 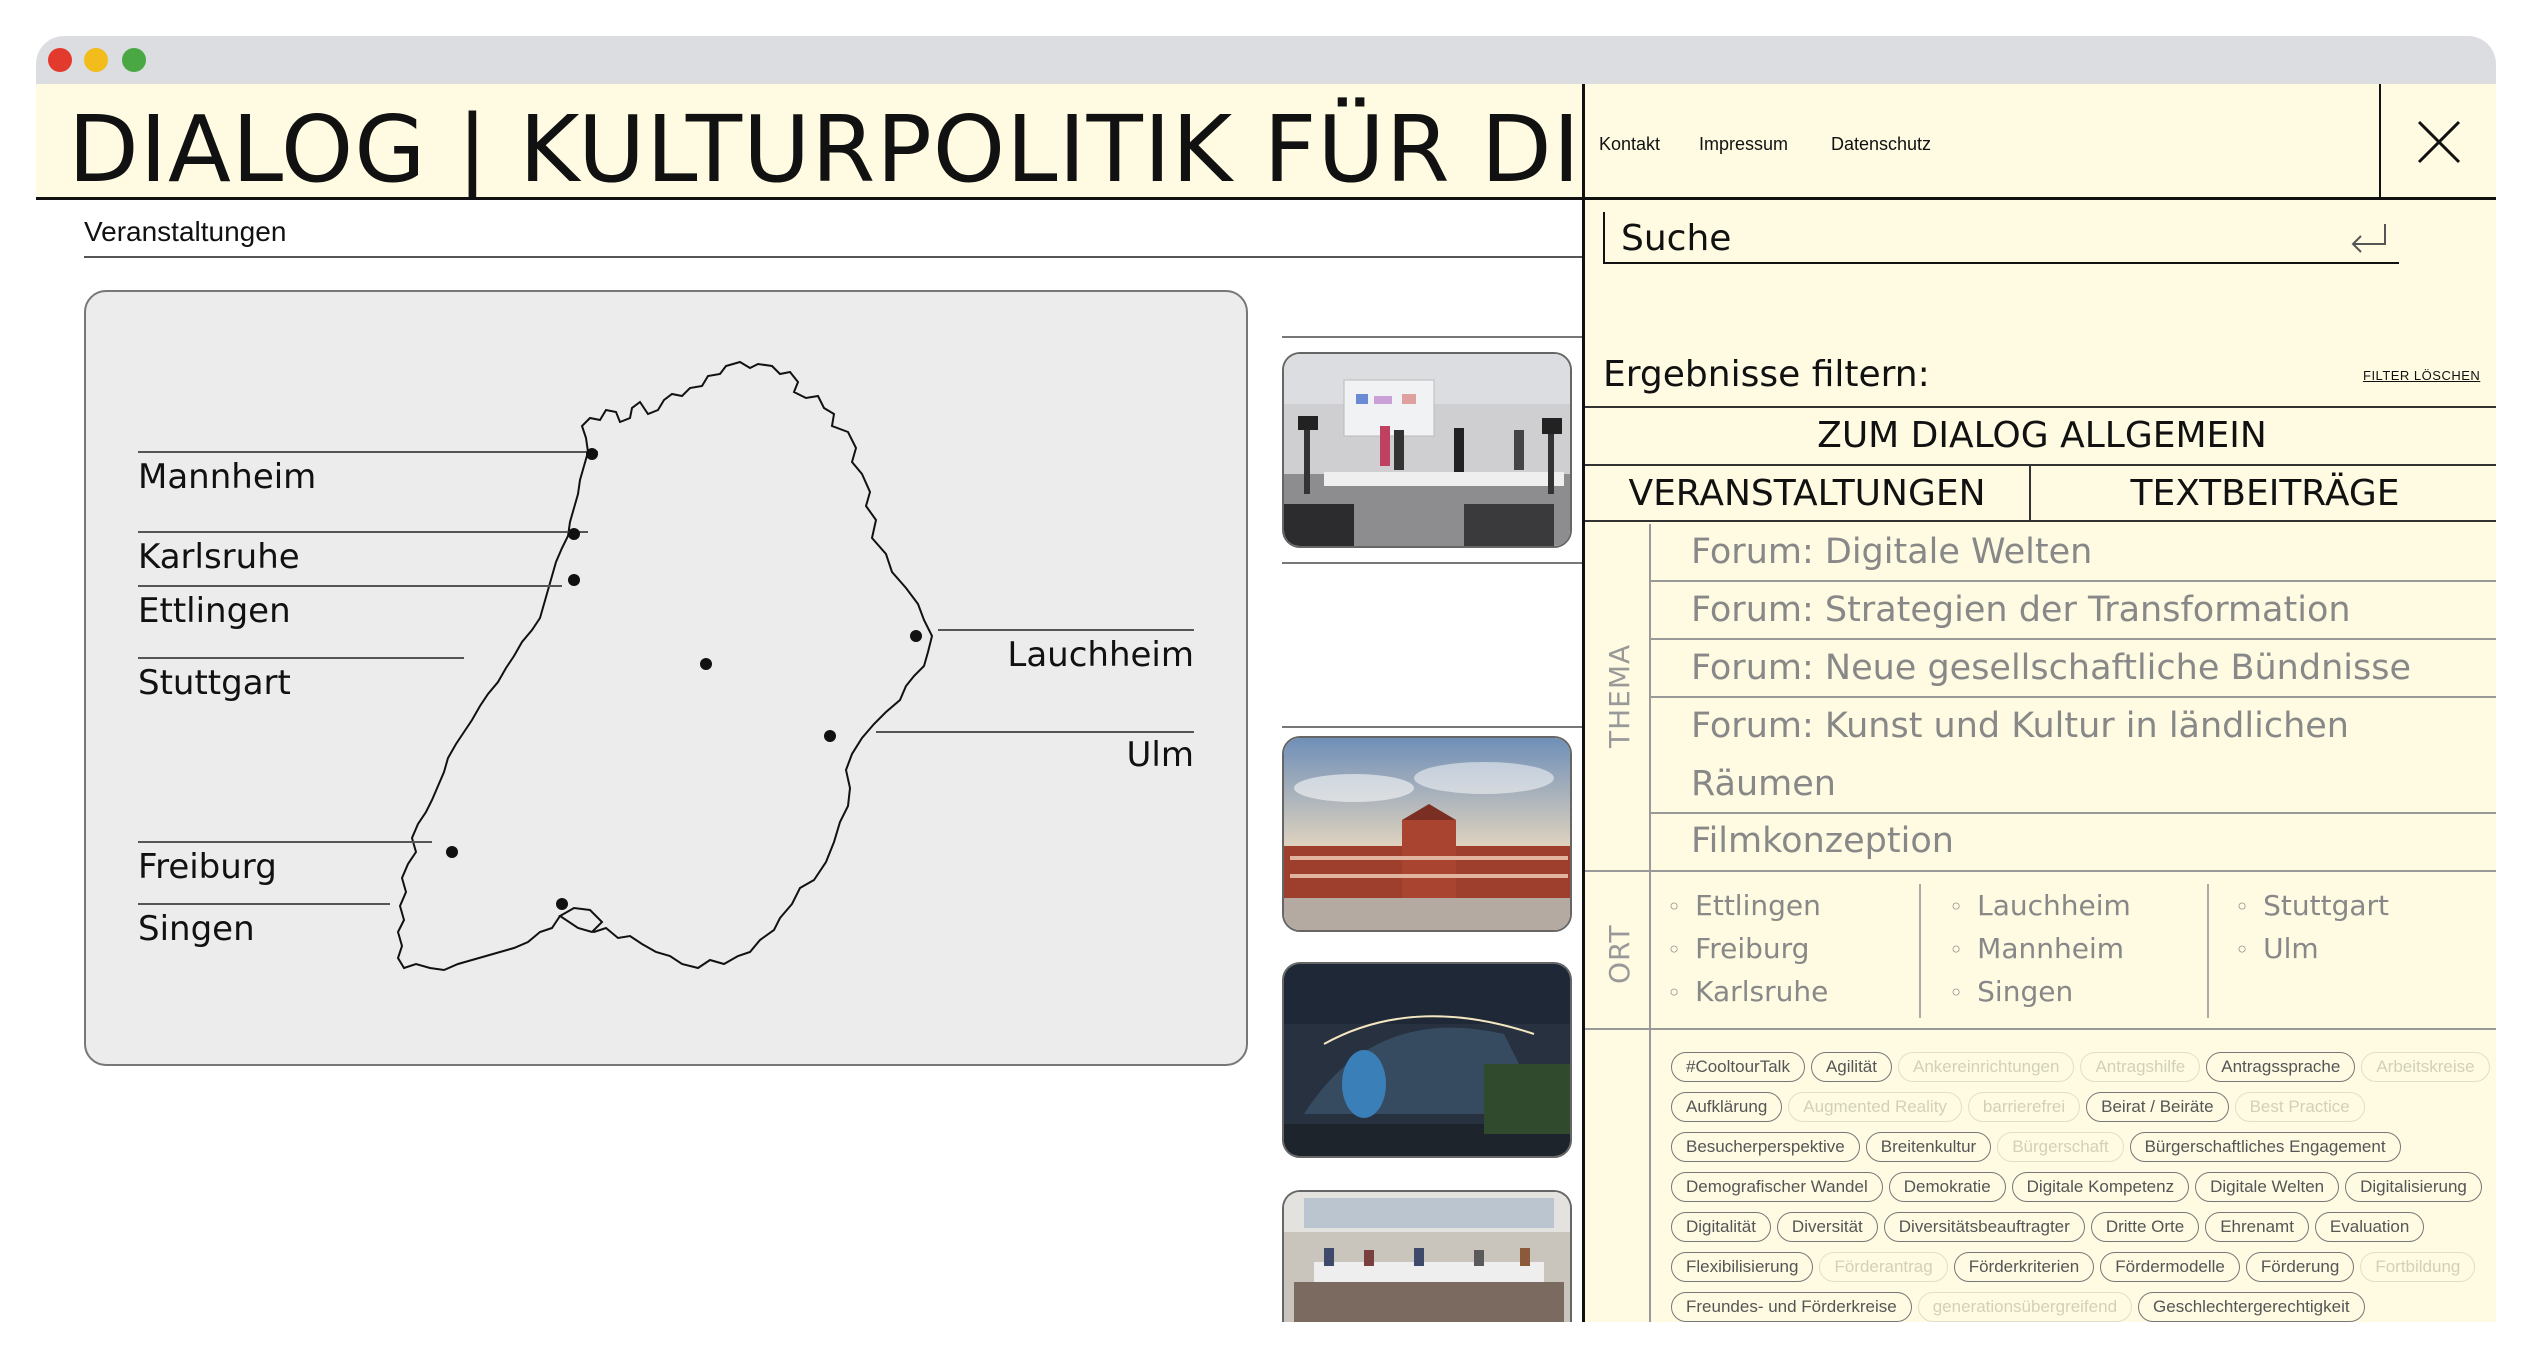 What do you see at coordinates (214, 611) in the screenshot?
I see `city-label-ettlingen: Ettlingen` at bounding box center [214, 611].